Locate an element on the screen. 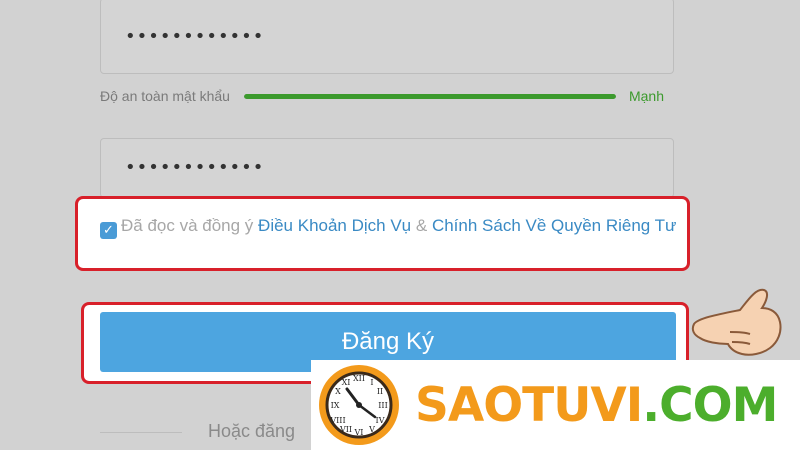 The height and width of the screenshot is (450, 800). check-icon: ✓ is located at coordinates (108, 230).